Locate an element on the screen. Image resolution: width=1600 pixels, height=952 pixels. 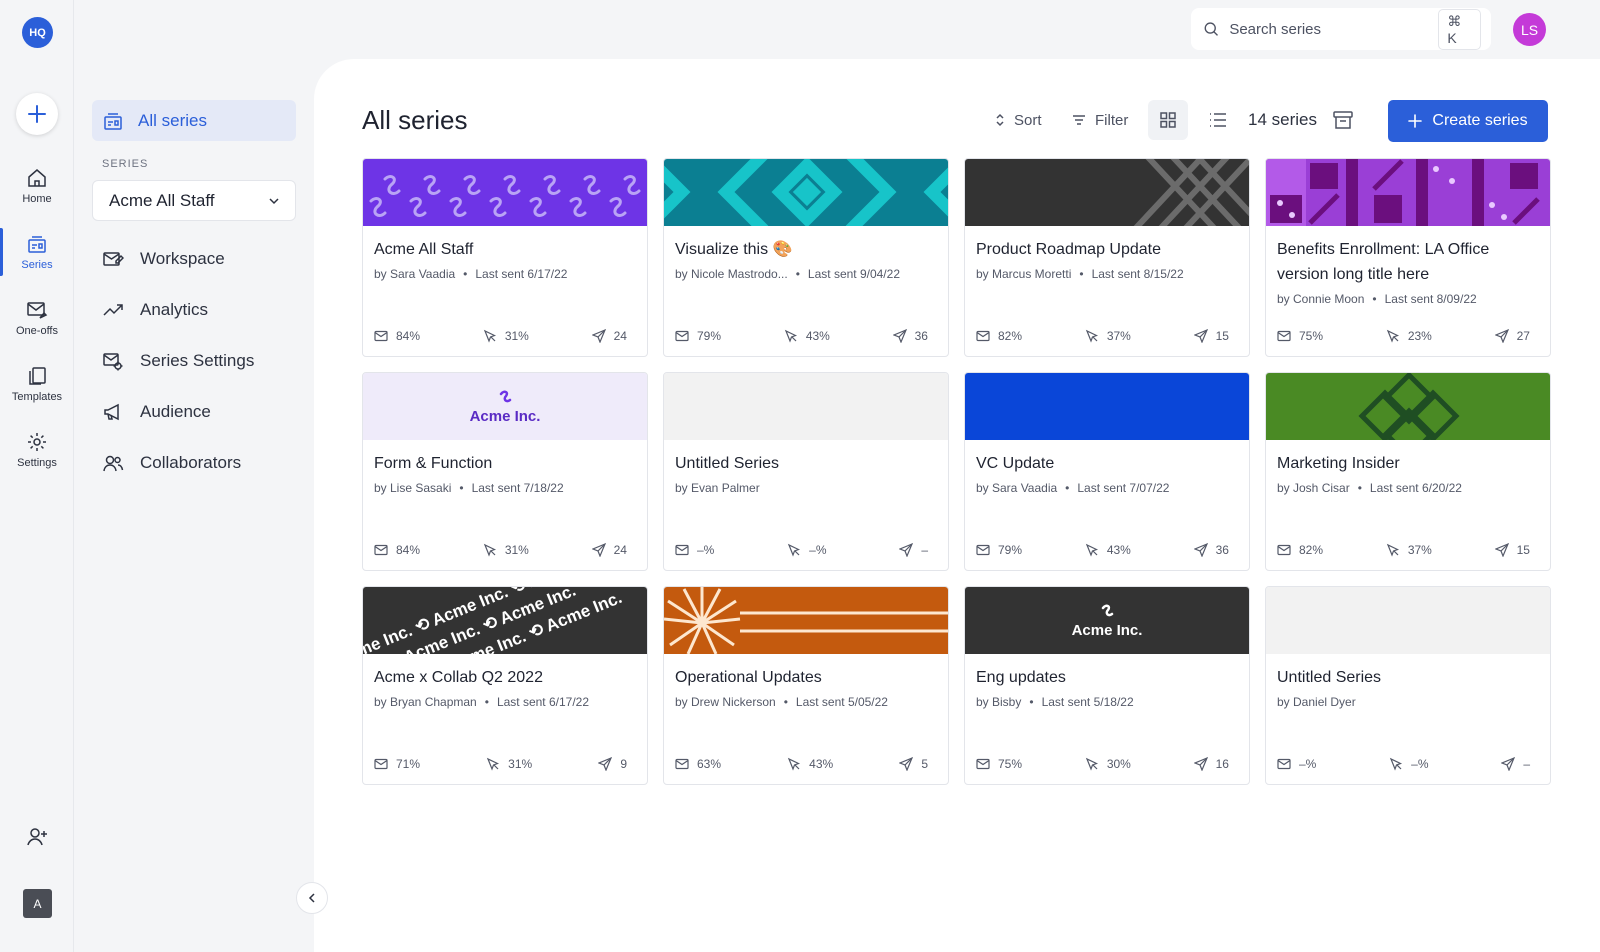
card-stats: 84% 31% 24 is located at coordinates (500, 550).